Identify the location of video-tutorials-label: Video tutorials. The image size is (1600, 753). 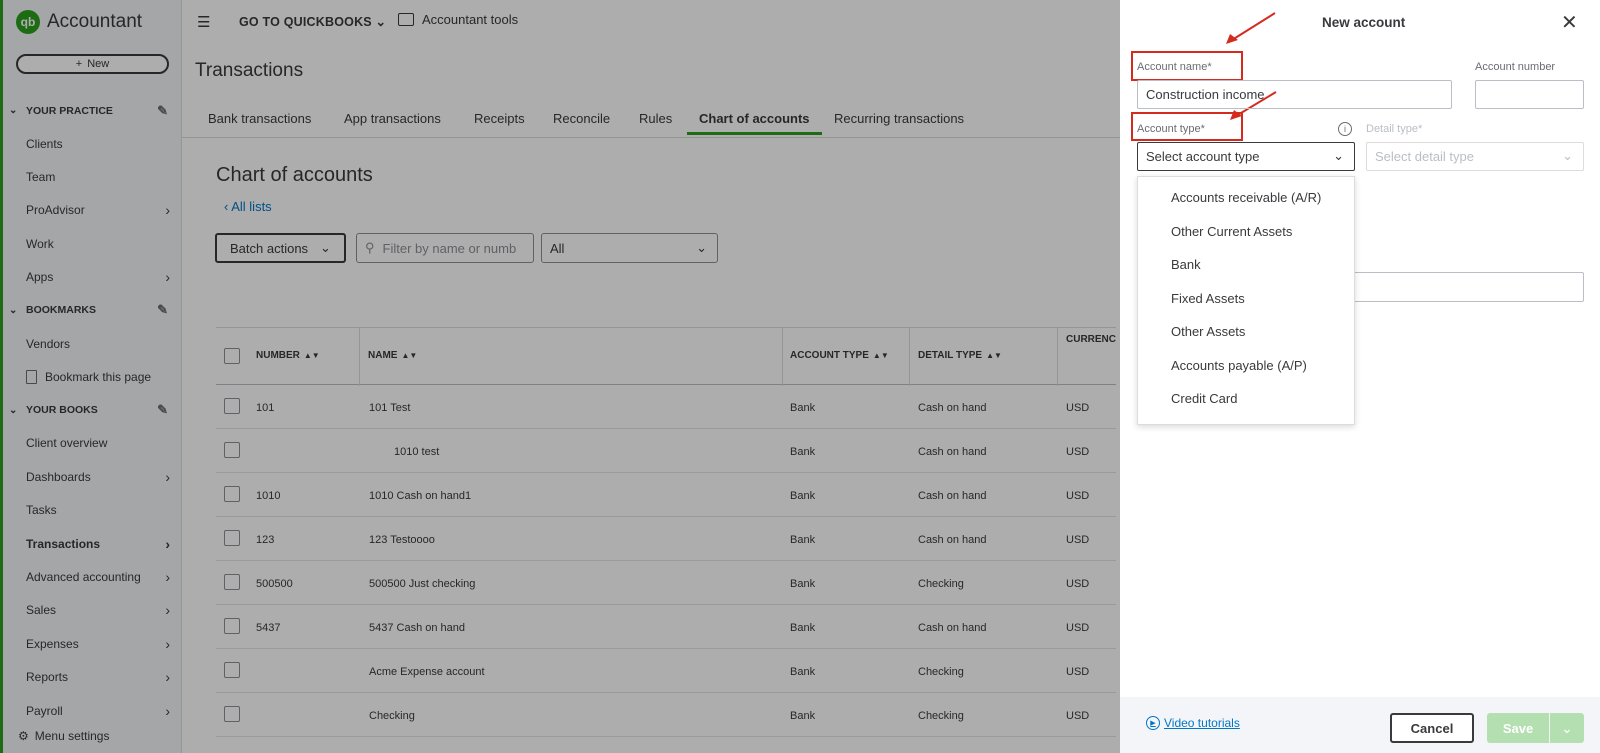
(1202, 723).